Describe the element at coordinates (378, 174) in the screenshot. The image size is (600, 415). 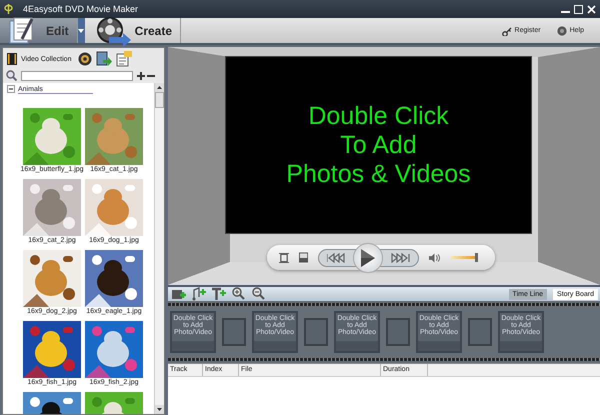
I see `preview-message: Photos & Videos` at that location.